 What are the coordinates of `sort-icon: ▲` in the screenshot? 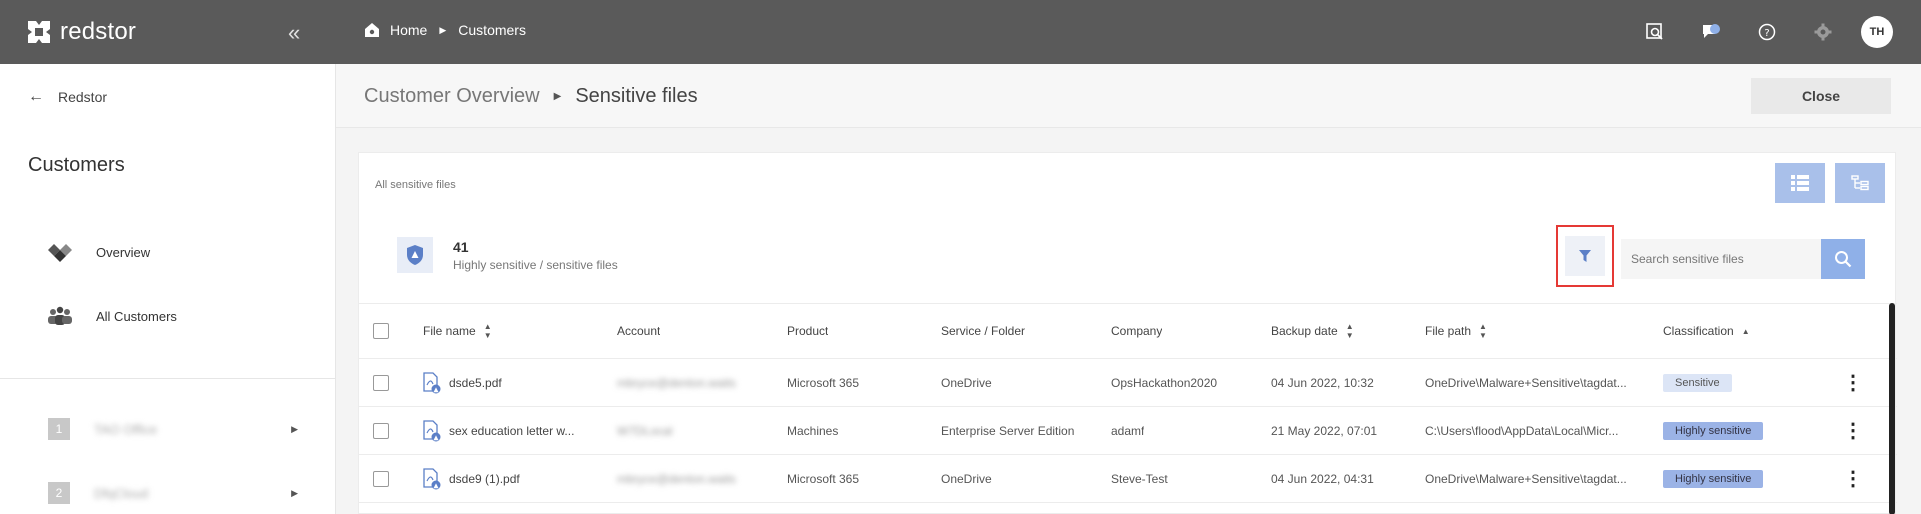 It's located at (1746, 331).